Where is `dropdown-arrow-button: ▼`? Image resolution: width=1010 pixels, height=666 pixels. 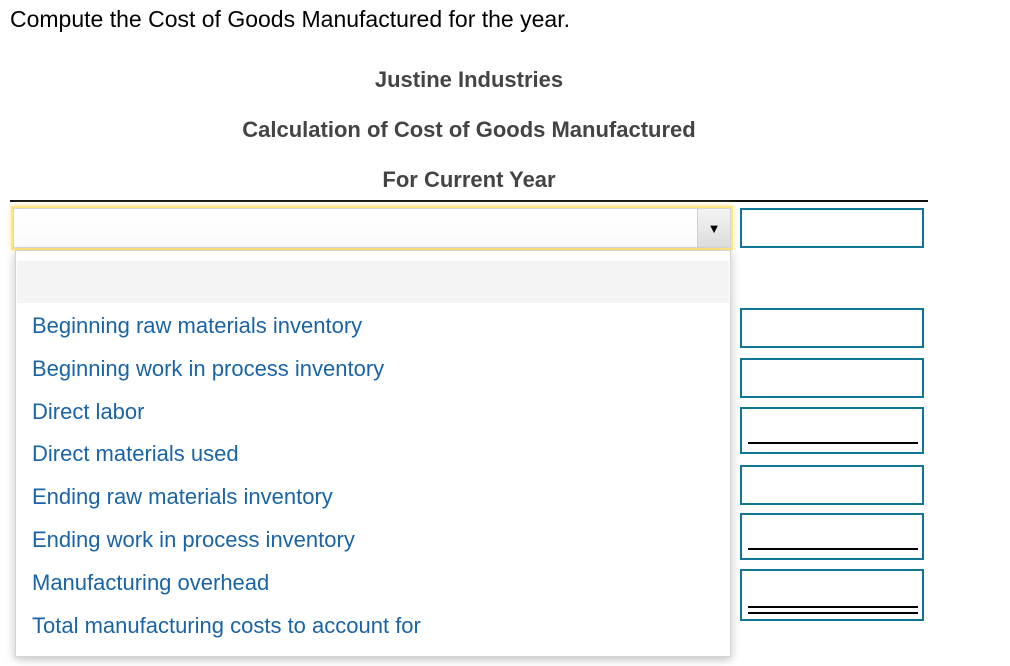
dropdown-arrow-button: ▼ is located at coordinates (713, 228).